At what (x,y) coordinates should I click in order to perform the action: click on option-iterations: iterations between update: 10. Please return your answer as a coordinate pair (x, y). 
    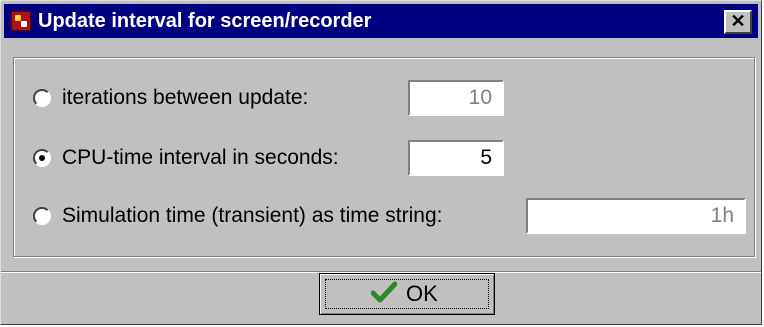
    Looking at the image, I should click on (384, 98).